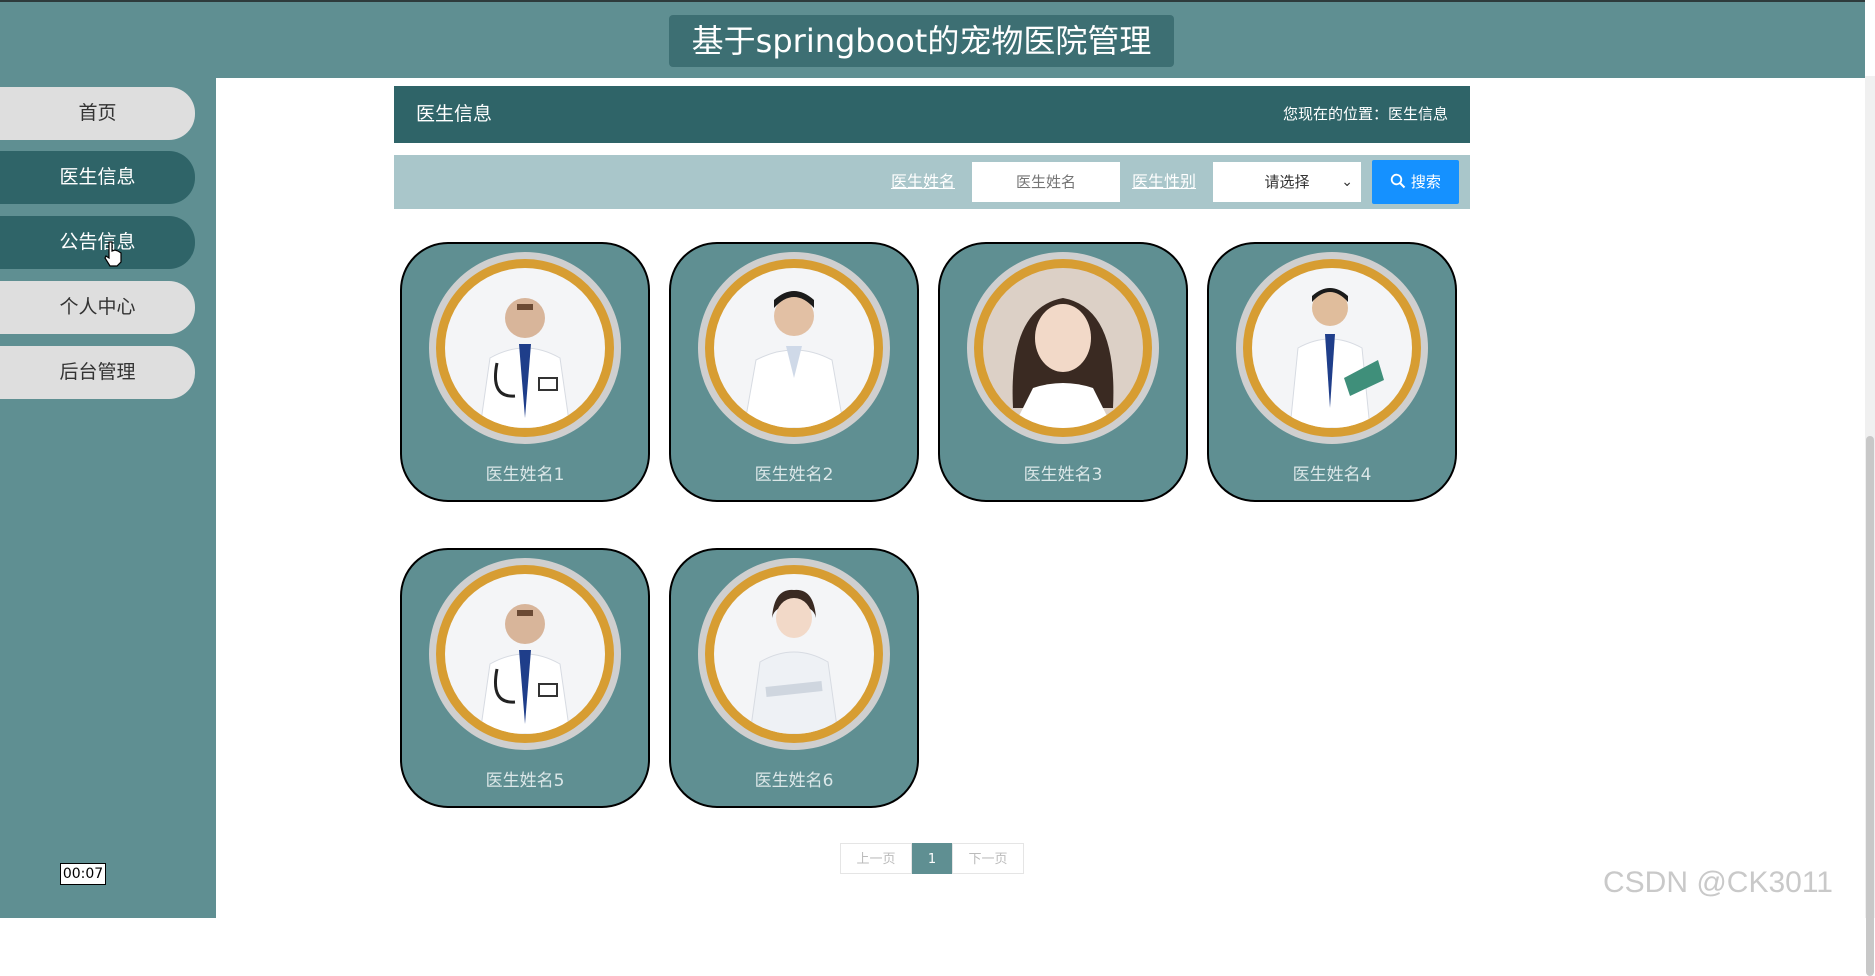 This screenshot has width=1875, height=976. Describe the element at coordinates (794, 781) in the screenshot. I see `doctor-name: 医生姓名6` at that location.